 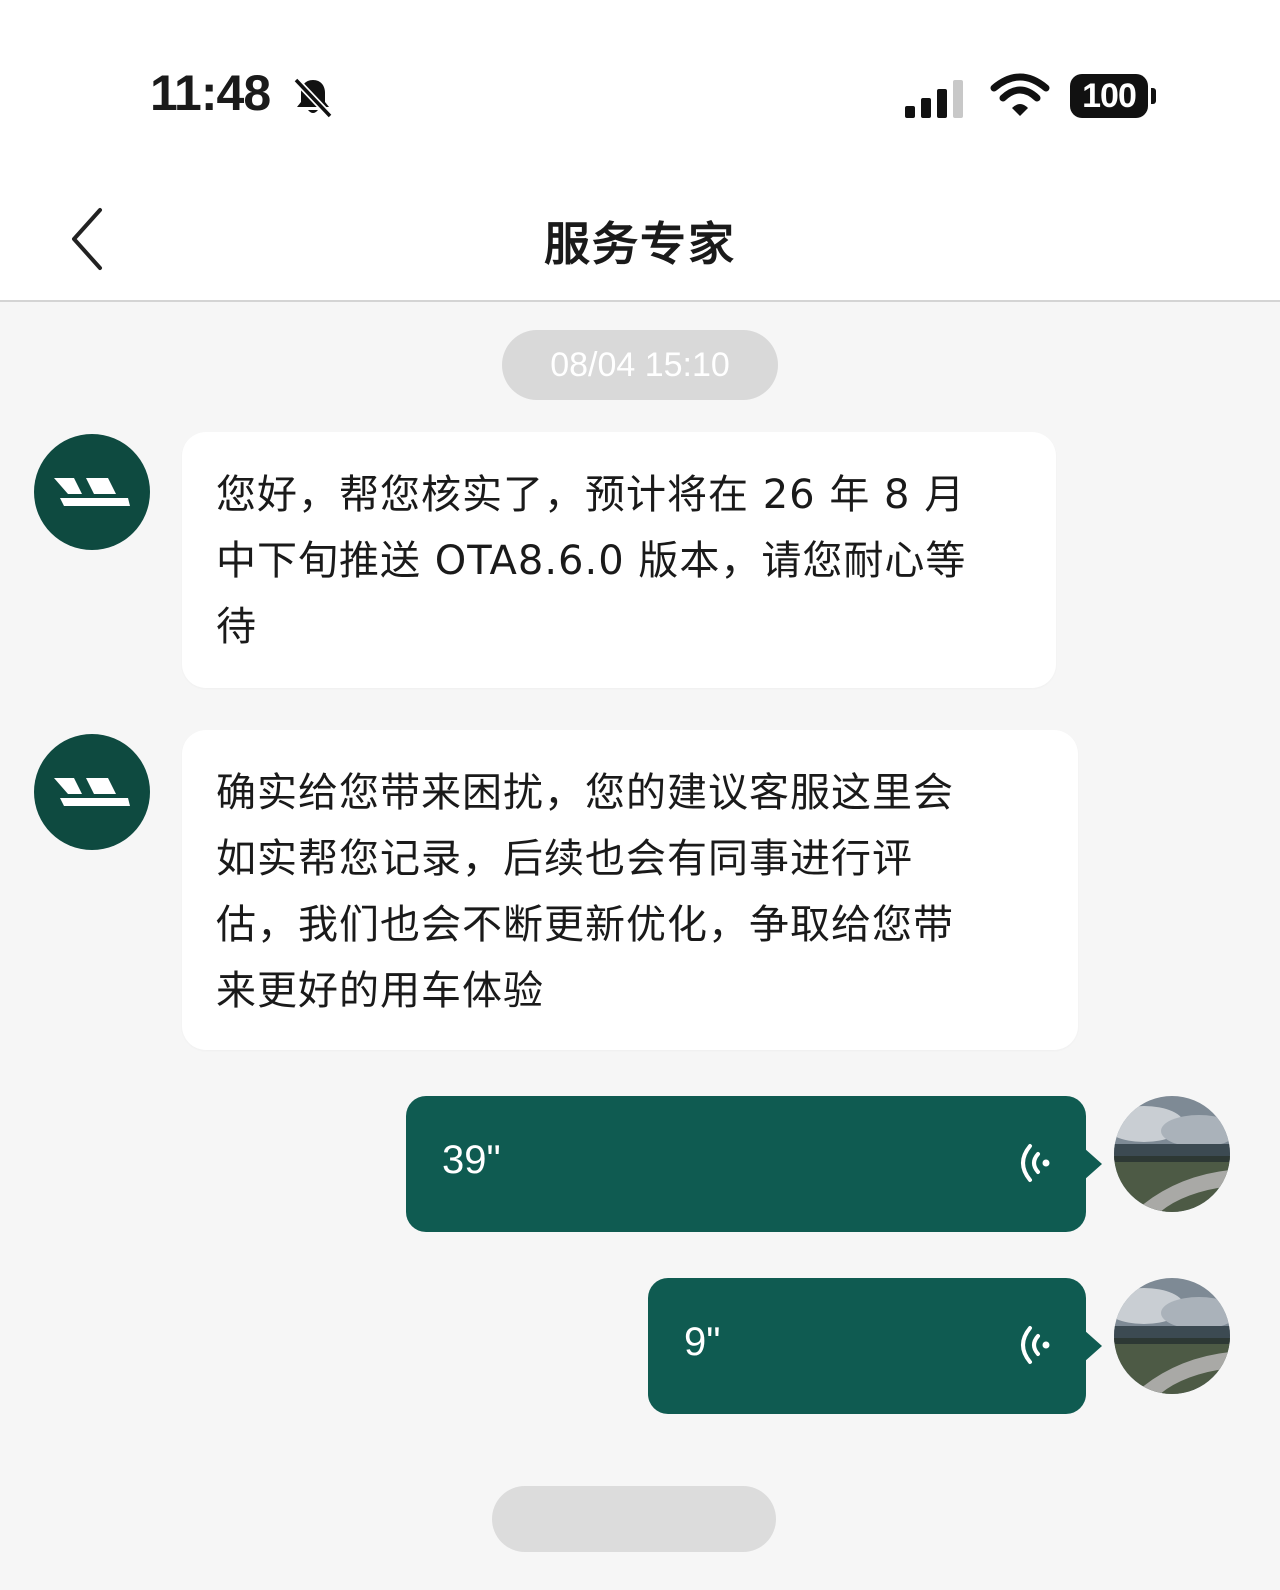 What do you see at coordinates (1109, 96) in the screenshot?
I see `battery-icon: 100` at bounding box center [1109, 96].